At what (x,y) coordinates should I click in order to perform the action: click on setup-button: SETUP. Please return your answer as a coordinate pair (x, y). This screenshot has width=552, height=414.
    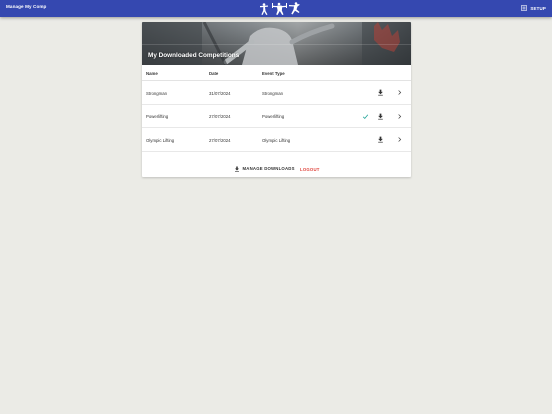
    Looking at the image, I should click on (533, 8).